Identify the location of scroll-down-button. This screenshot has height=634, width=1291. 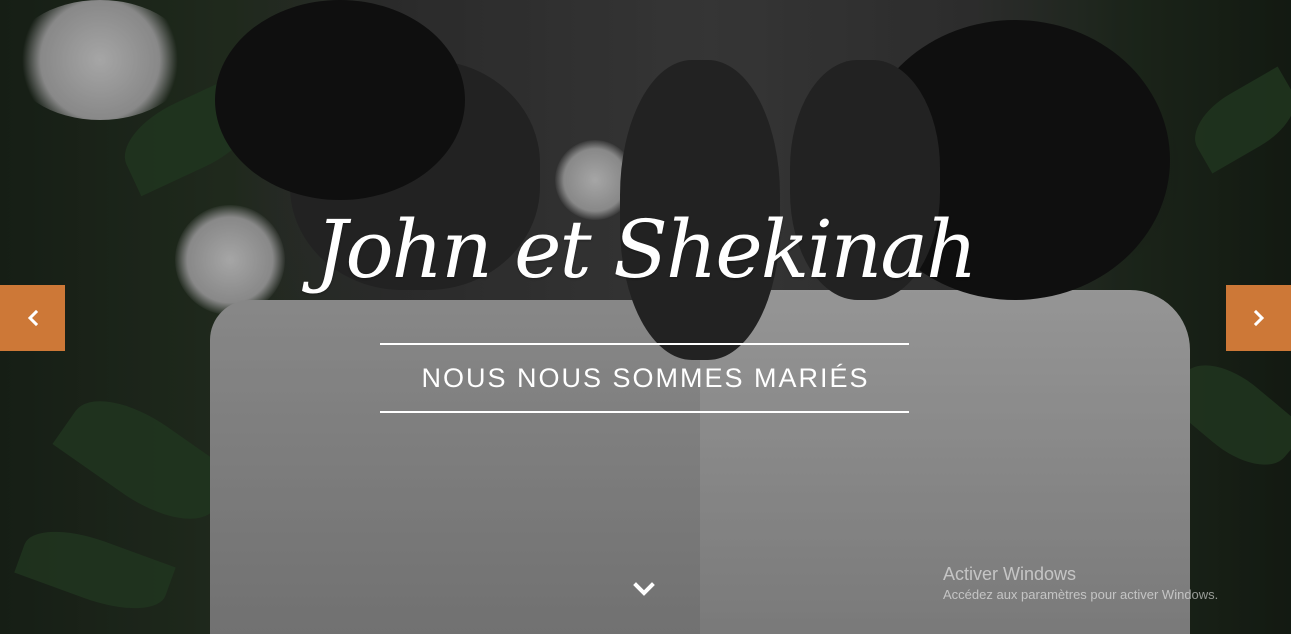
(644, 589).